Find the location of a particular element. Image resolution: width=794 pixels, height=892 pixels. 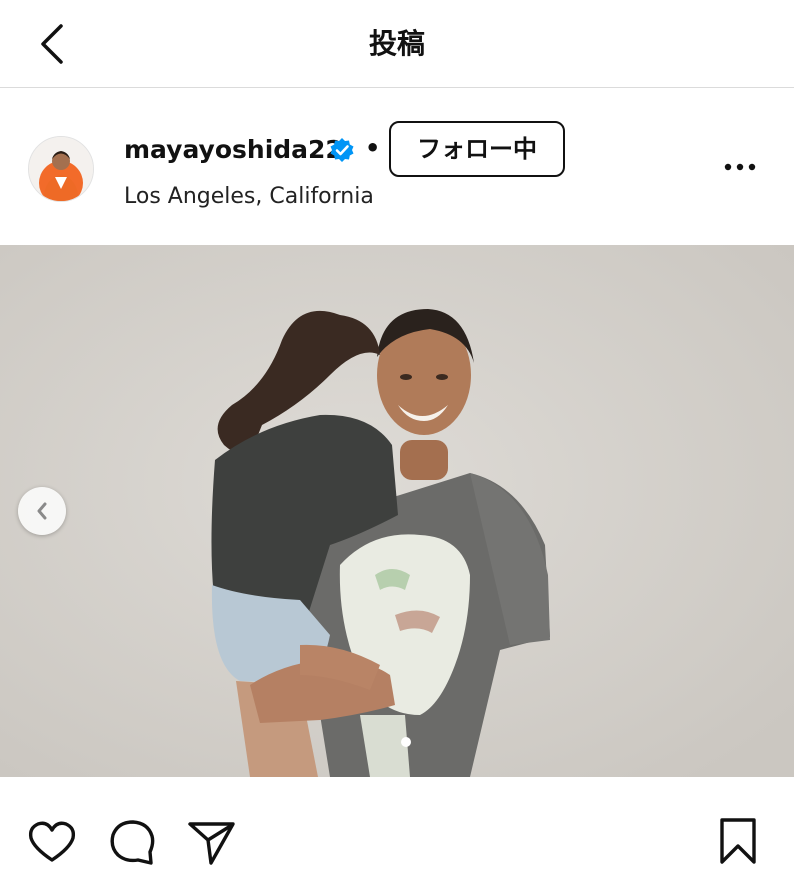

comment-button is located at coordinates (132, 842).